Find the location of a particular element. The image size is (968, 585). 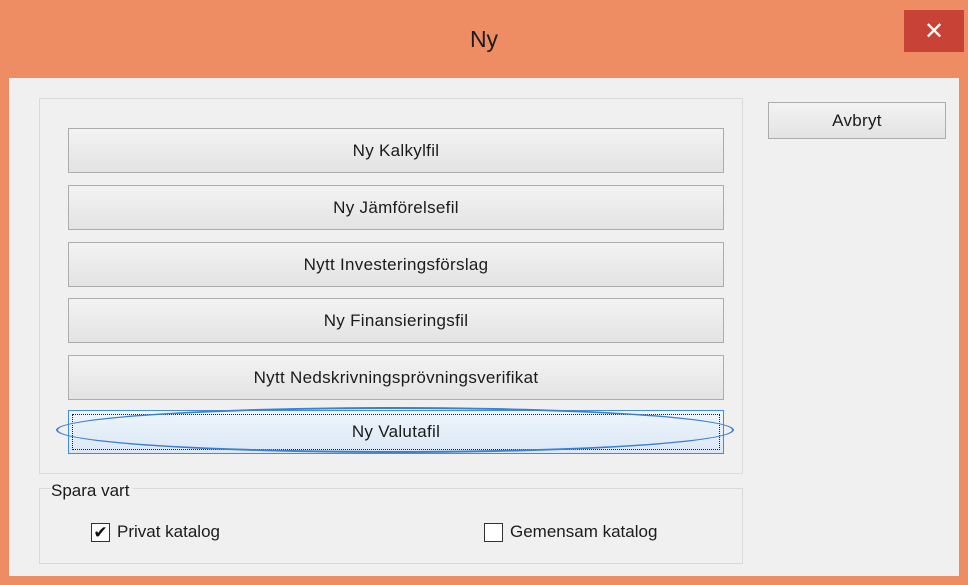

button-label: Ny Finansieringsfil is located at coordinates (396, 320).